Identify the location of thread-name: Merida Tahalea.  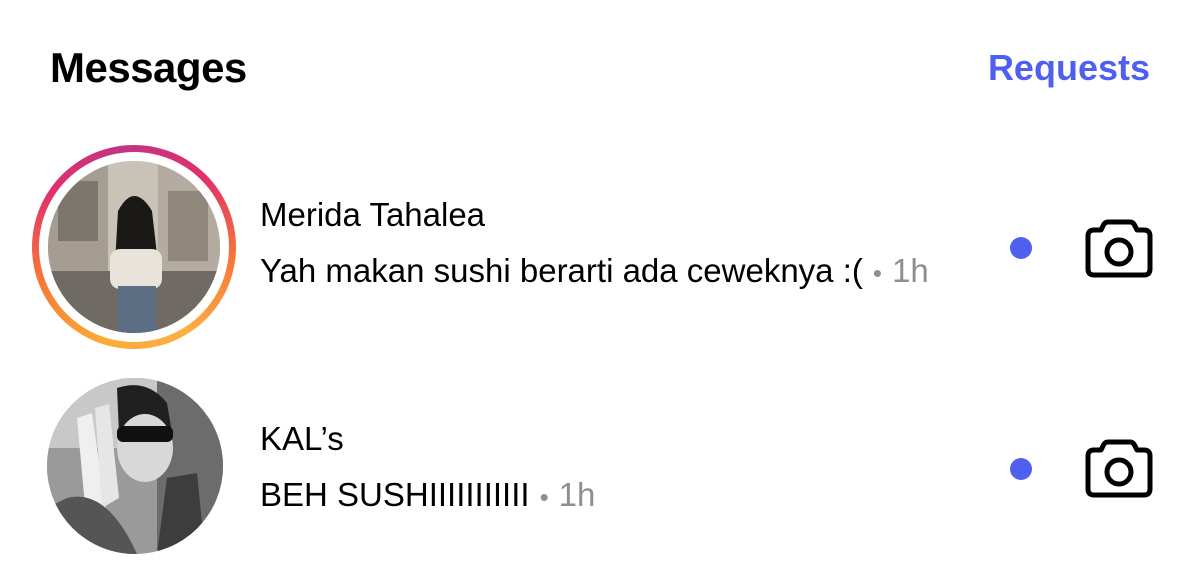
(373, 214).